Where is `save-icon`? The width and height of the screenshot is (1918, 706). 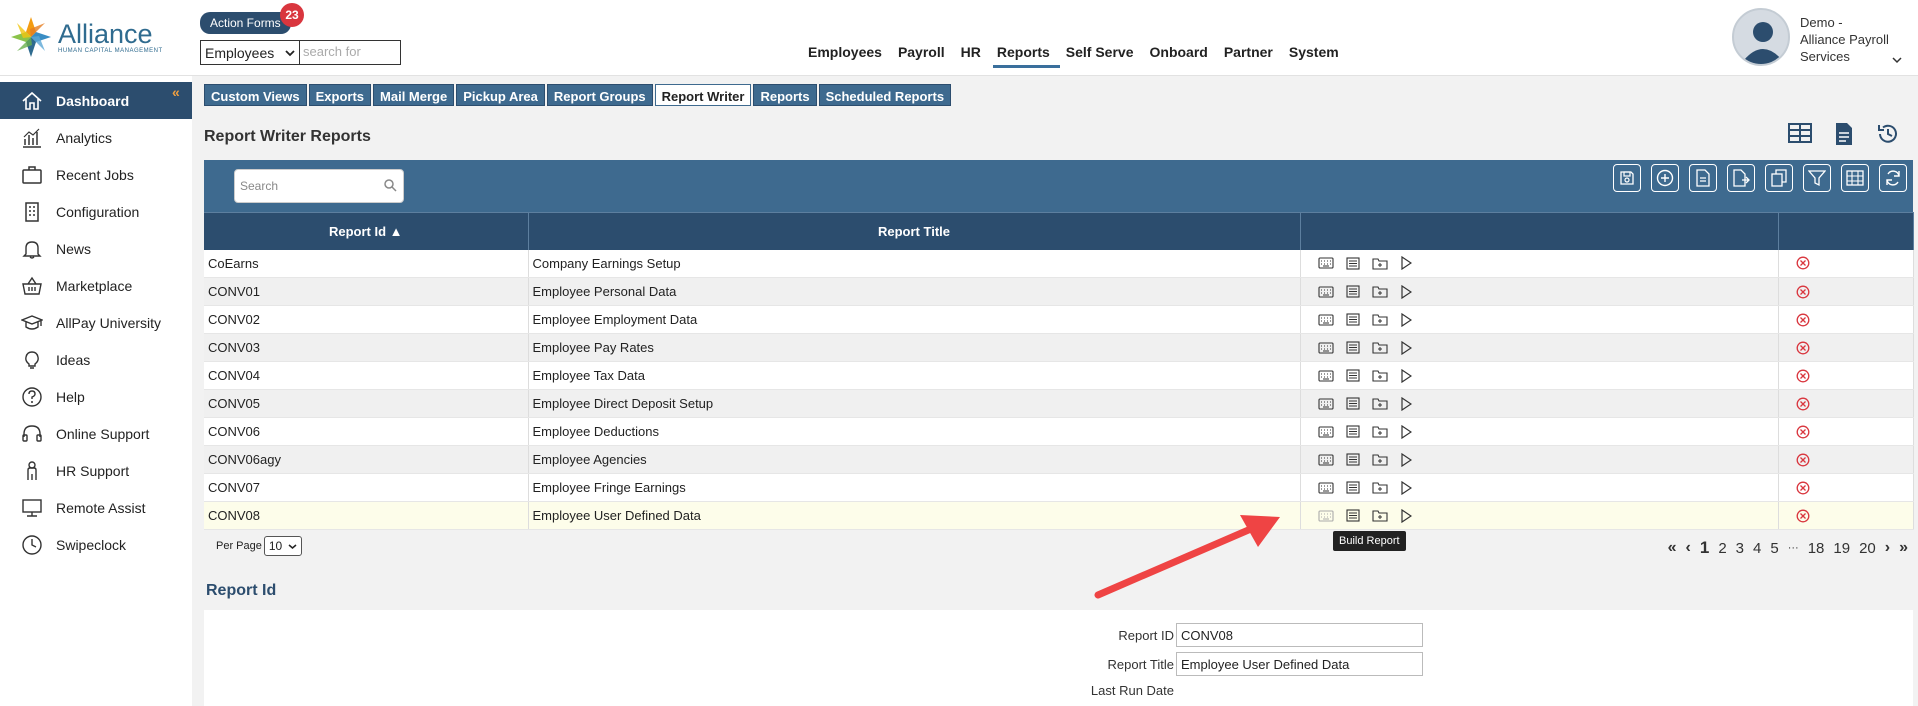 save-icon is located at coordinates (1627, 178).